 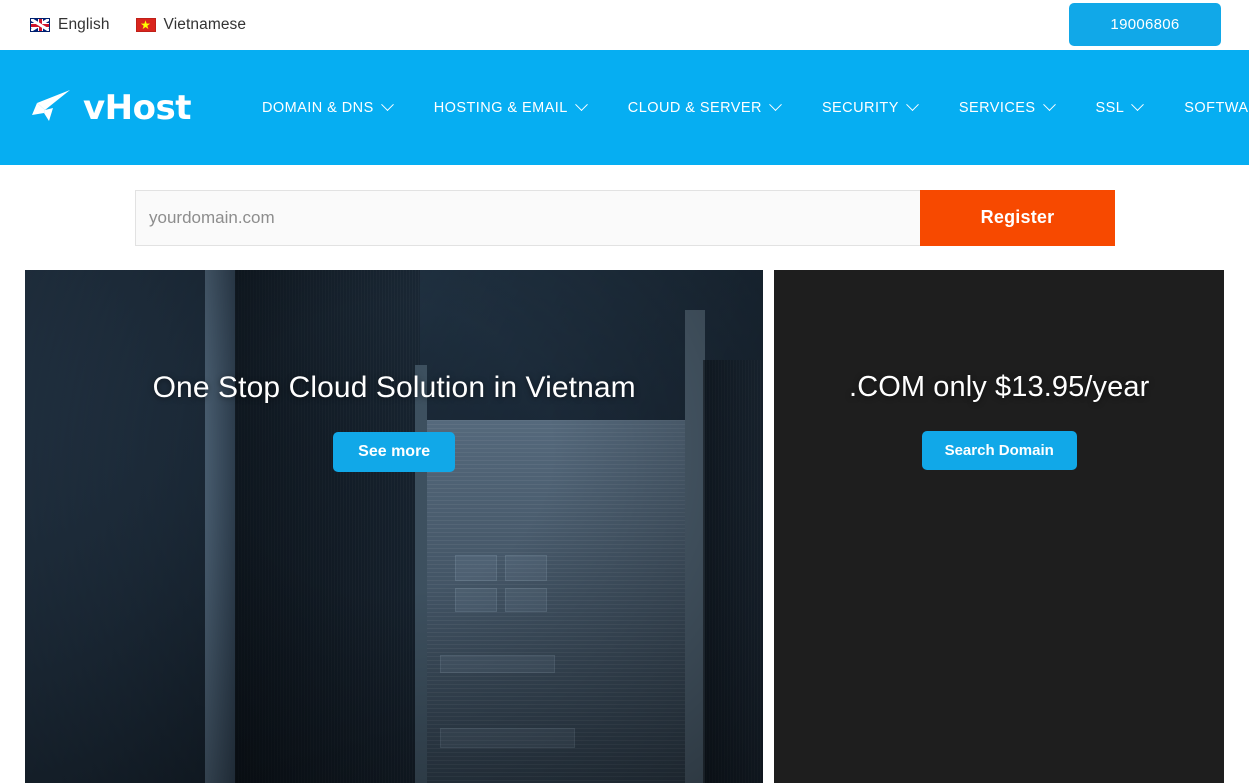 What do you see at coordinates (394, 452) in the screenshot?
I see `see-more-button: See more` at bounding box center [394, 452].